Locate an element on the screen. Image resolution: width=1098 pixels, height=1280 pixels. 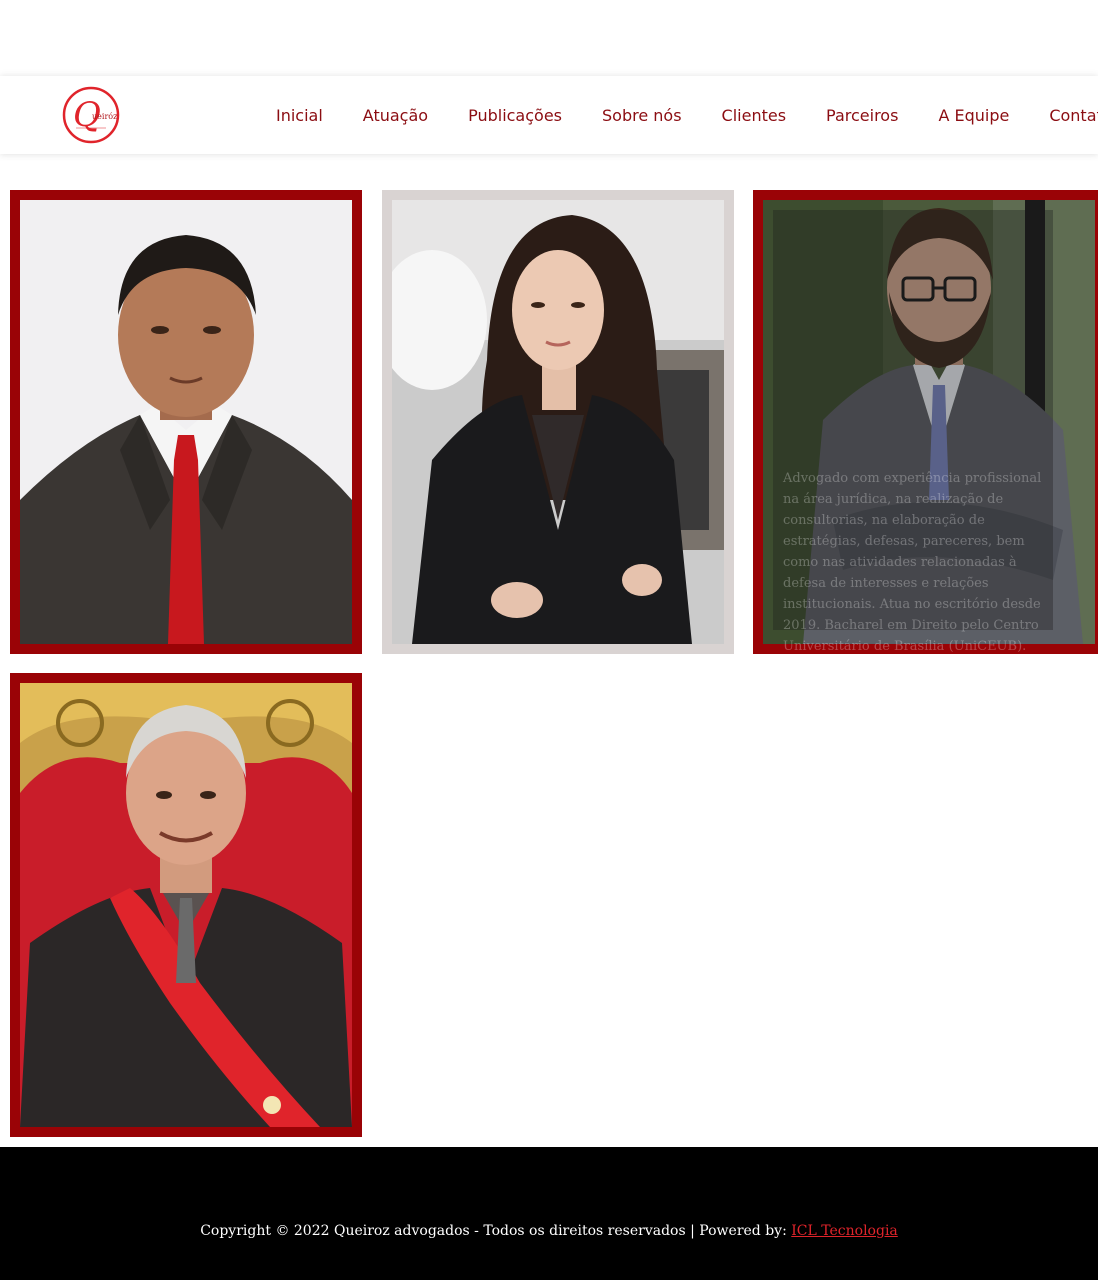
powered-by-link: ICL Tecnologia is located at coordinates (844, 1231).